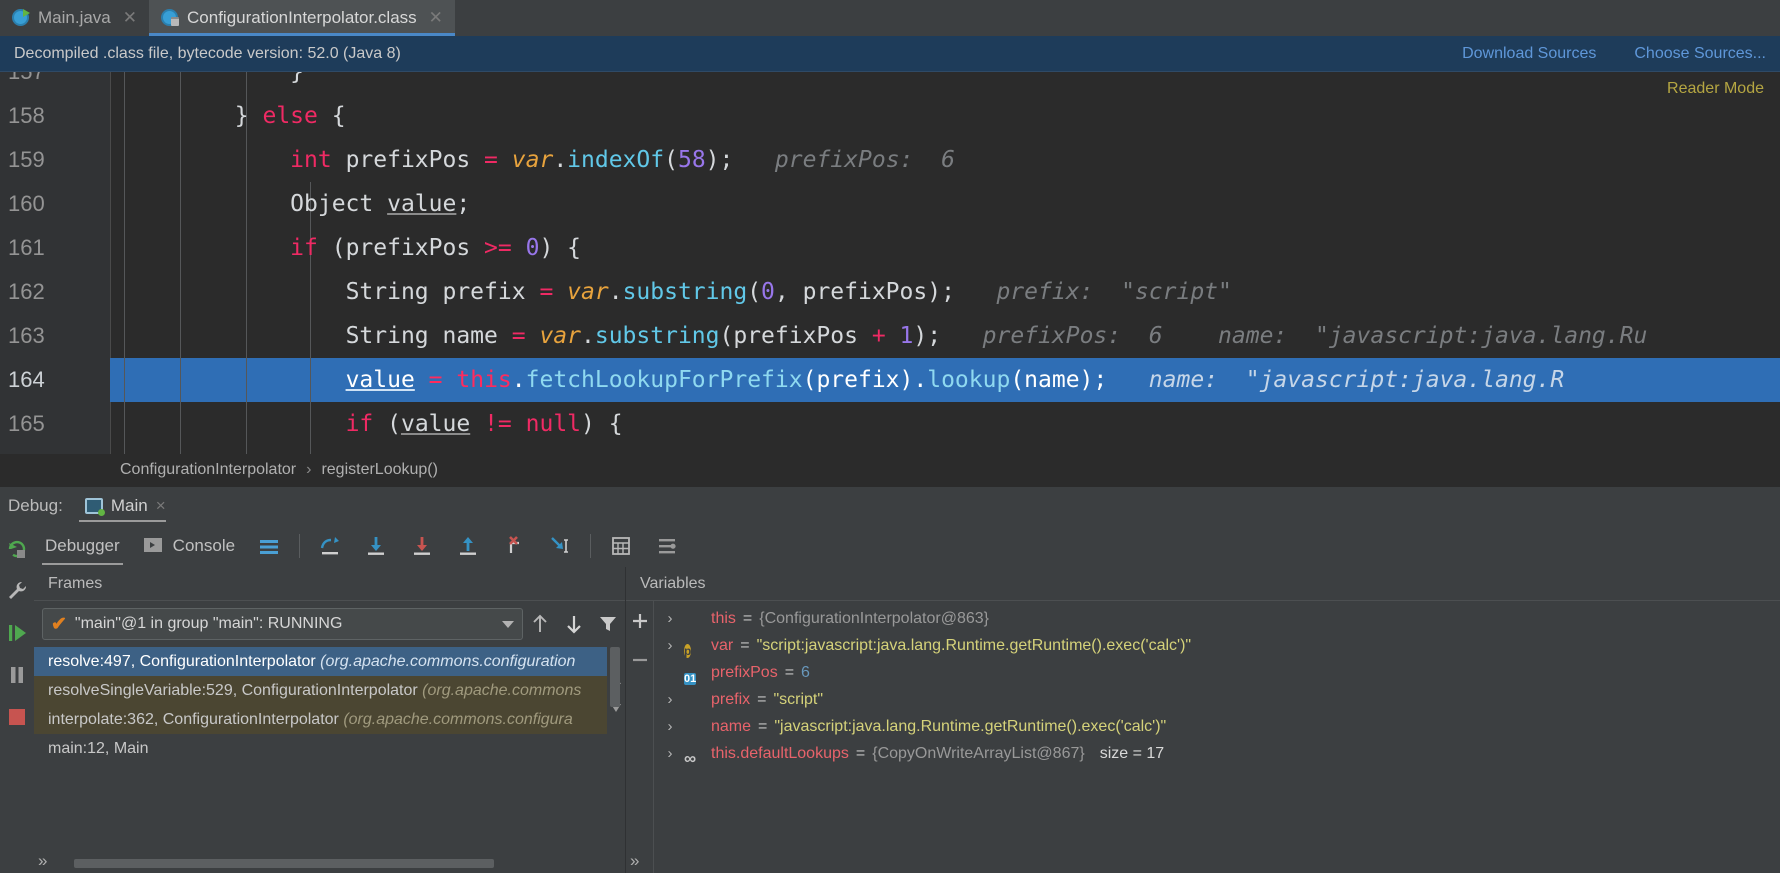  I want to click on primitive-icon: 01, so click(690, 679).